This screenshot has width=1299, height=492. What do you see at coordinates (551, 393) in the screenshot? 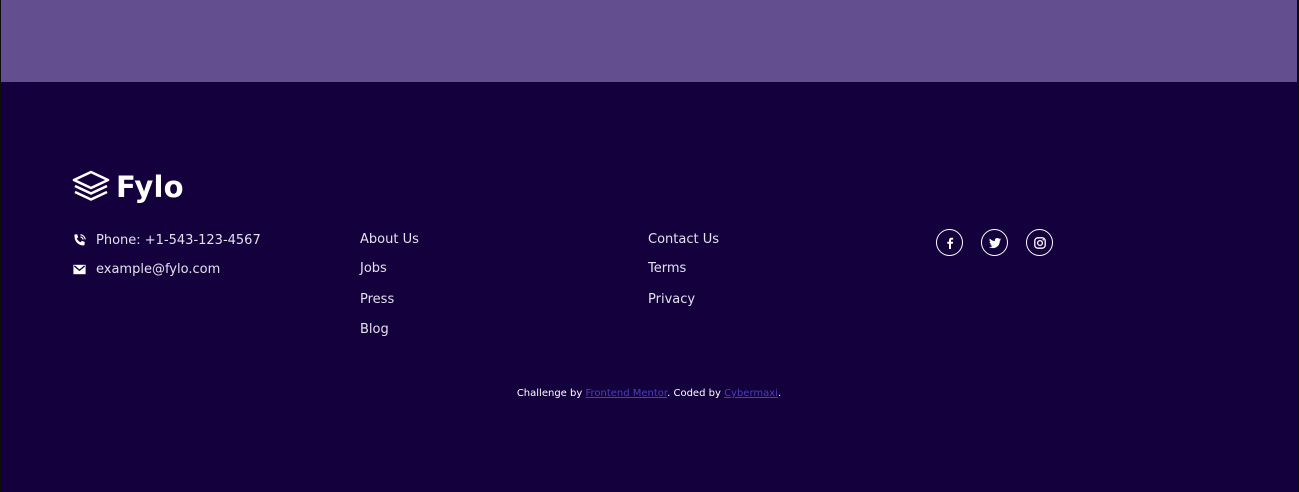
I see `attribution-prefix: Challenge by` at bounding box center [551, 393].